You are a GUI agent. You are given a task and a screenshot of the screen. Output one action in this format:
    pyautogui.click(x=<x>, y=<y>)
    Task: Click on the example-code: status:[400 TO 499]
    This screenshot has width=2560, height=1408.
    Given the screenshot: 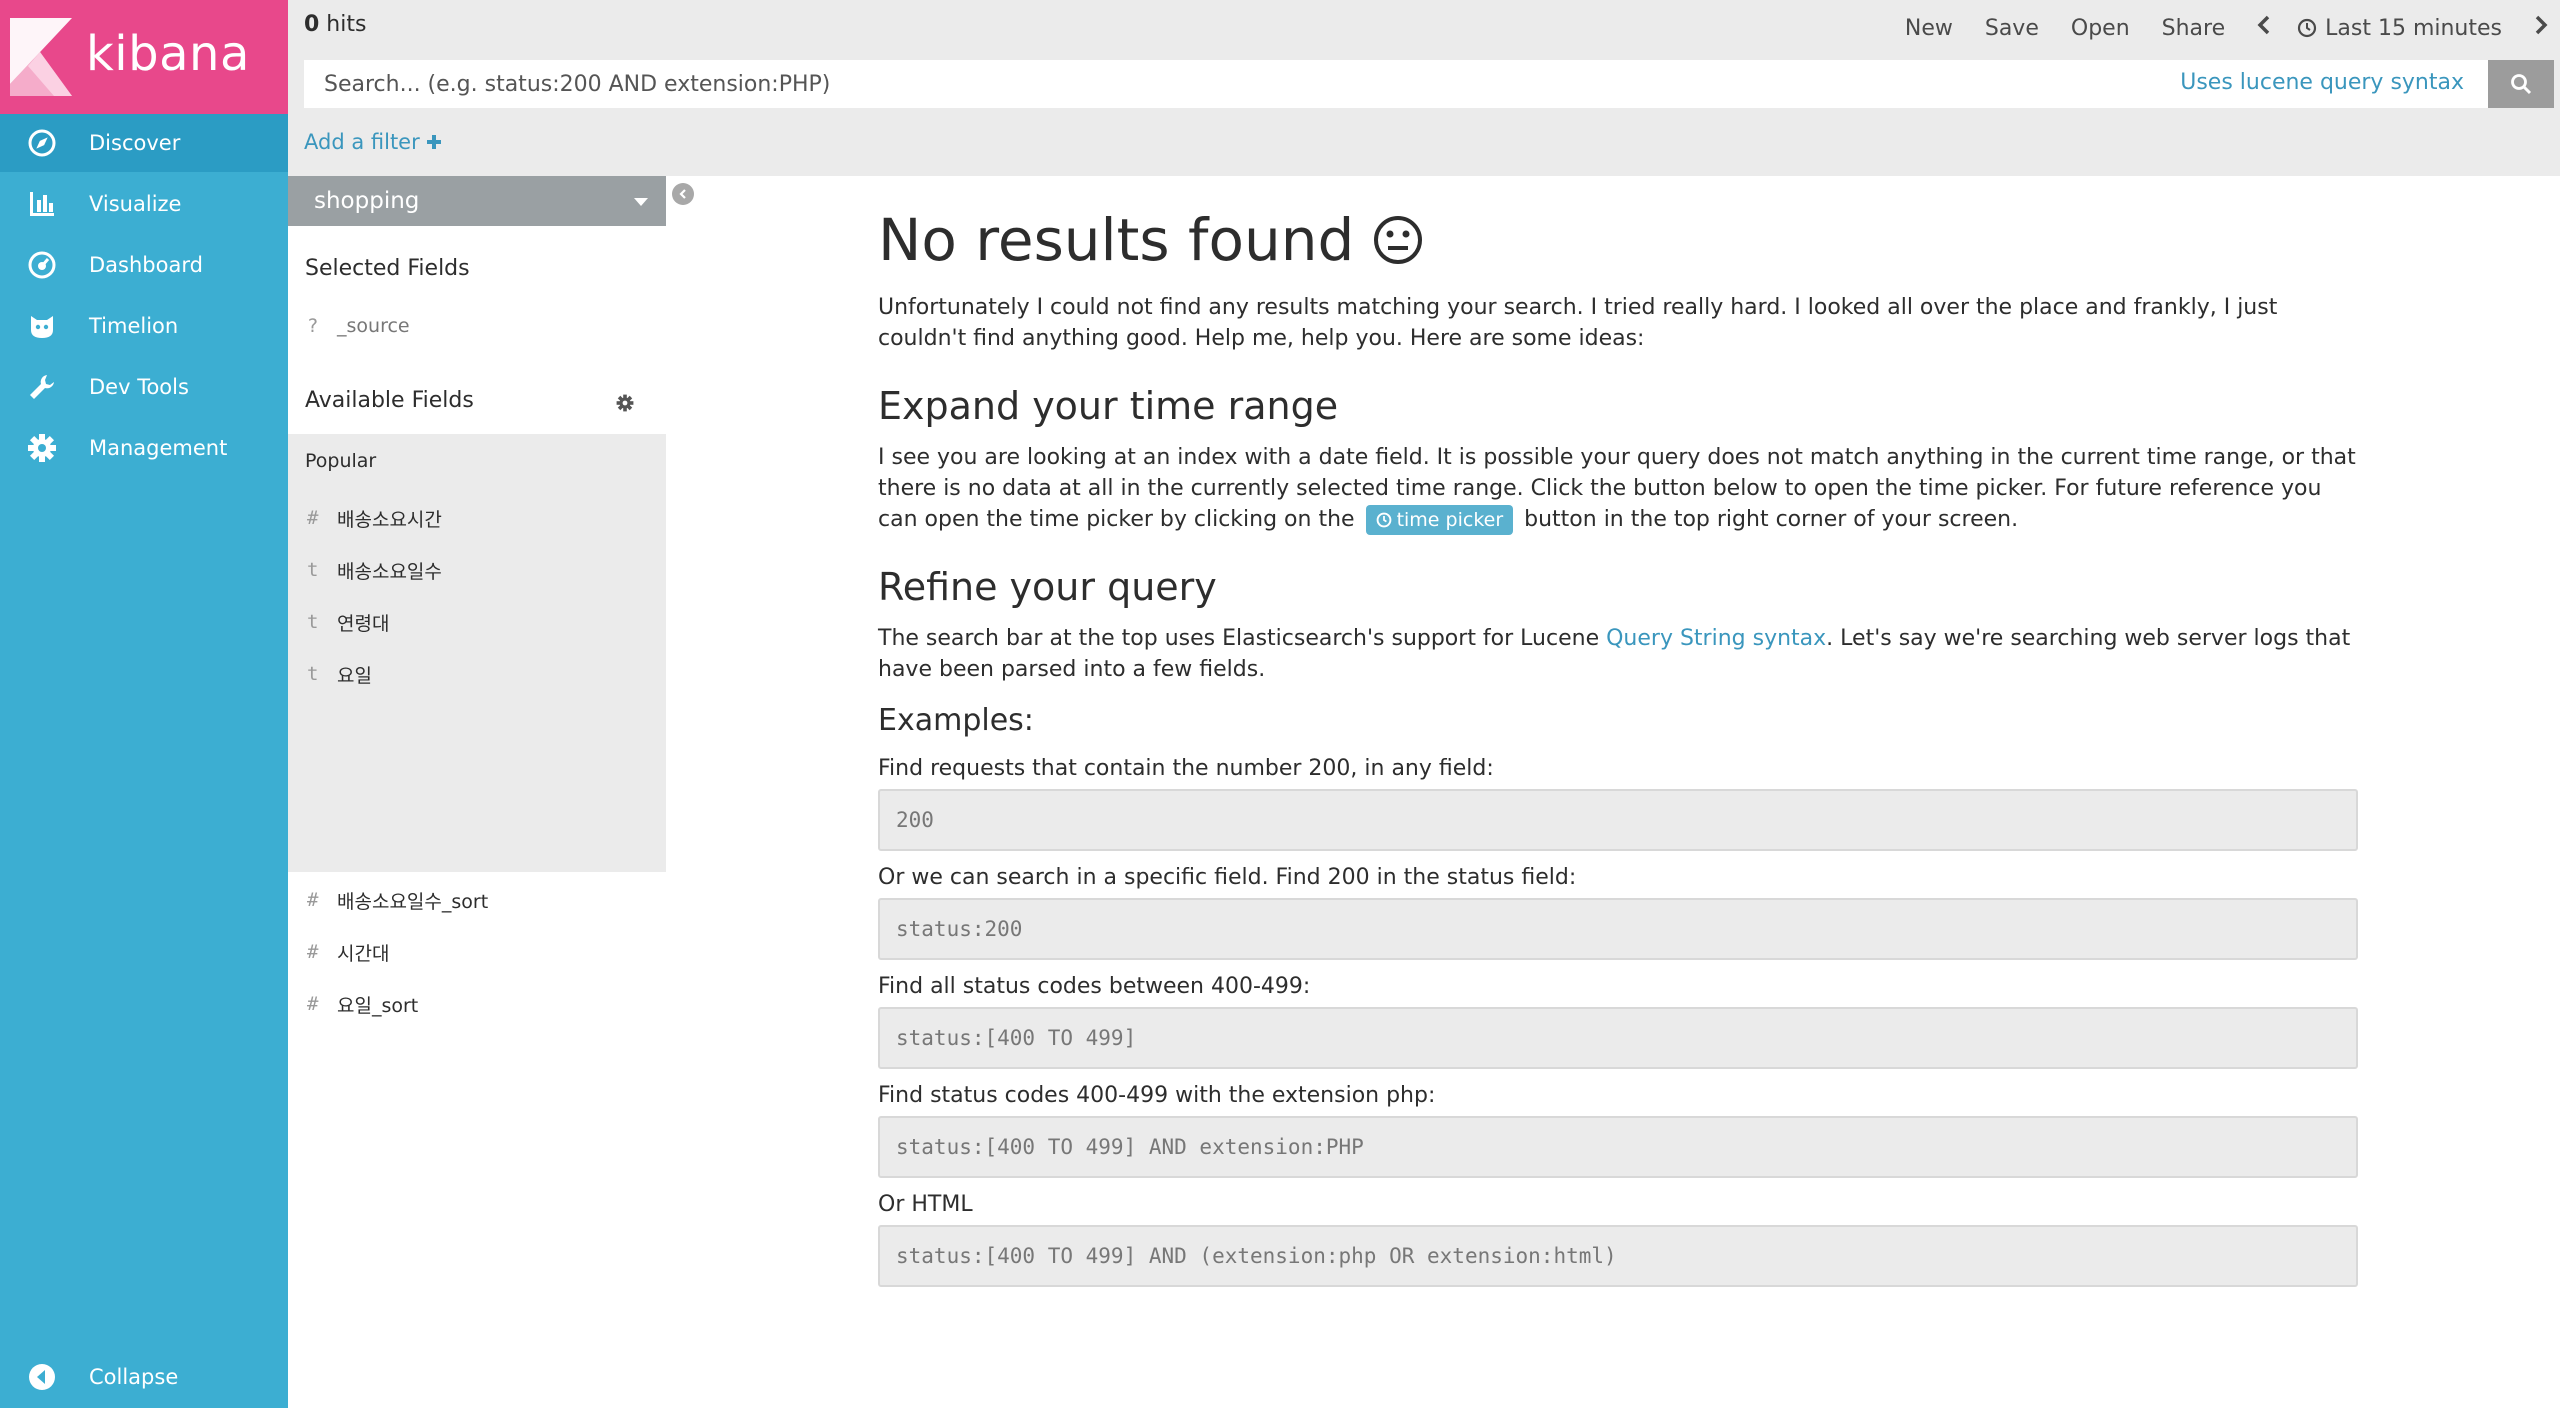 What is the action you would take?
    pyautogui.click(x=1618, y=1038)
    